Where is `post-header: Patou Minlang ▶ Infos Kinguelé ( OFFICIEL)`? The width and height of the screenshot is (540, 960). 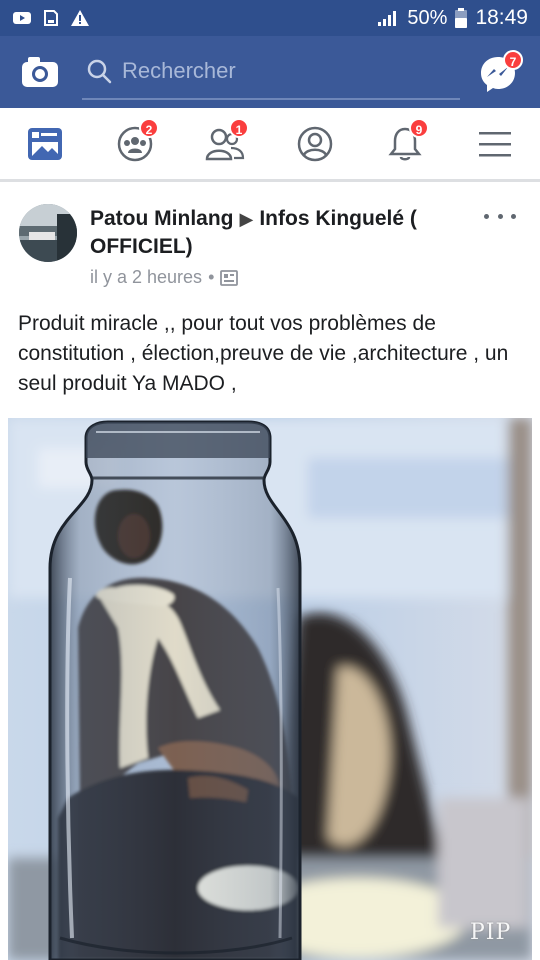
post-header: Patou Minlang ▶ Infos Kinguelé ( OFFICIEL) is located at coordinates (280, 233).